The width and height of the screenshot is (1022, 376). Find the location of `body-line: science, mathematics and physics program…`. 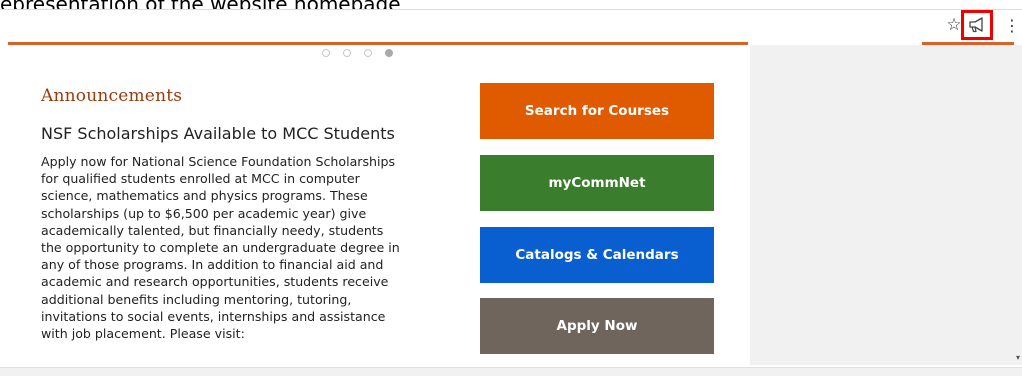

body-line: science, mathematics and physics program… is located at coordinates (204, 196).